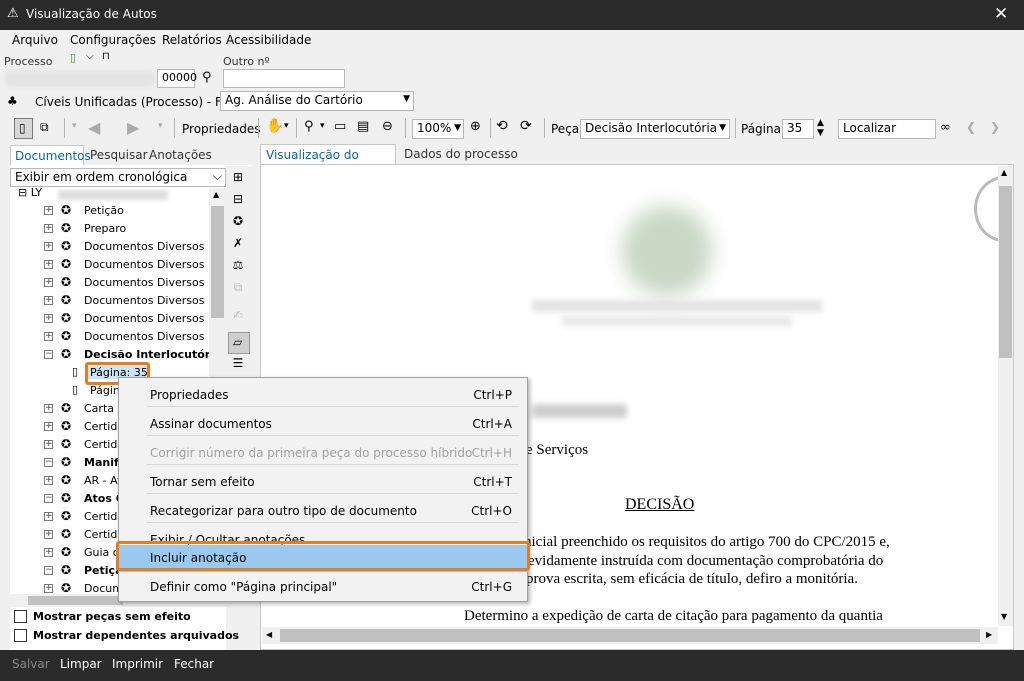 The image size is (1024, 681). What do you see at coordinates (340, 126) in the screenshot?
I see `fit-width-icon: ▭` at bounding box center [340, 126].